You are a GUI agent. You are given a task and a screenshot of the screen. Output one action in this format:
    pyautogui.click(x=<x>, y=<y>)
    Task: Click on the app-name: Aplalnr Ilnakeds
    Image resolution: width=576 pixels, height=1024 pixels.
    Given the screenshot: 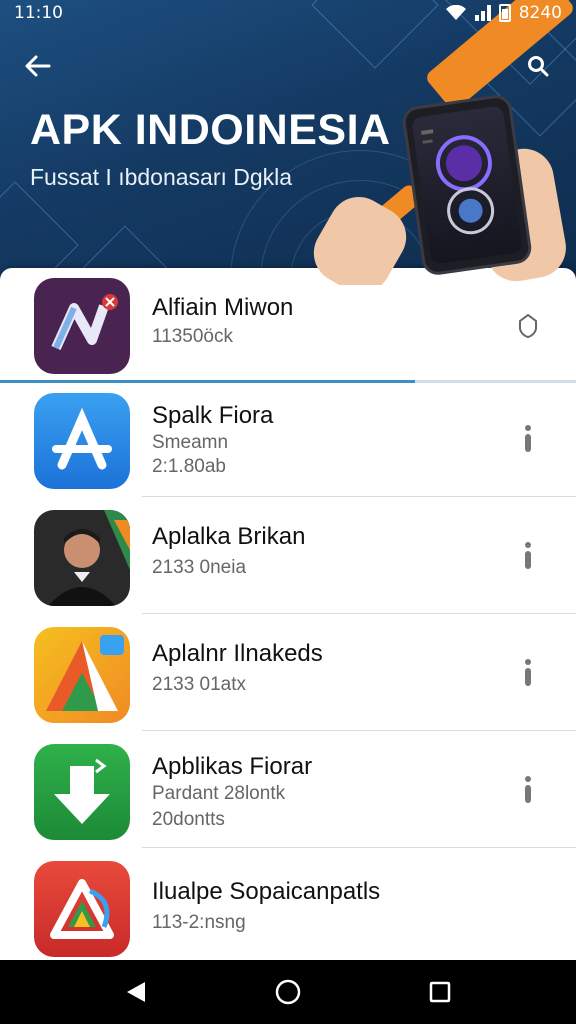 What is the action you would take?
    pyautogui.click(x=237, y=653)
    